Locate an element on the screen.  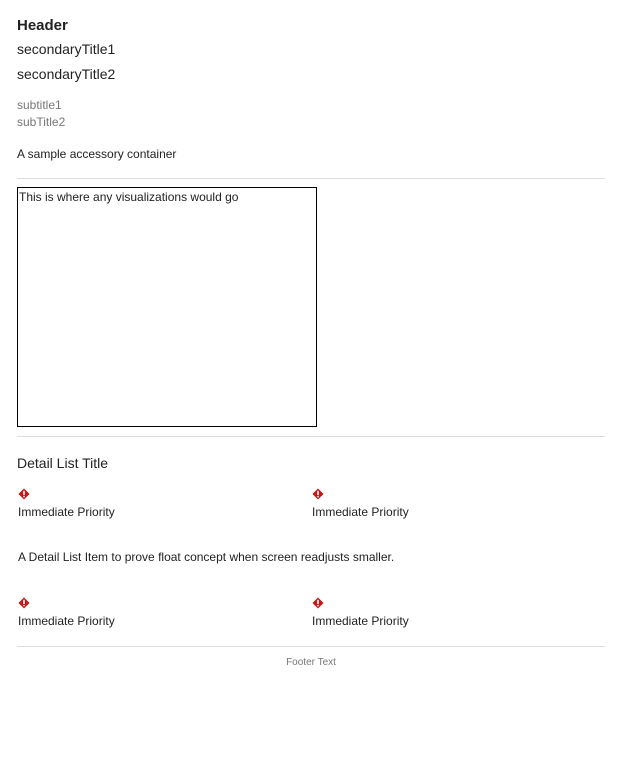
subtitle-2: subTitle2 is located at coordinates (41, 122).